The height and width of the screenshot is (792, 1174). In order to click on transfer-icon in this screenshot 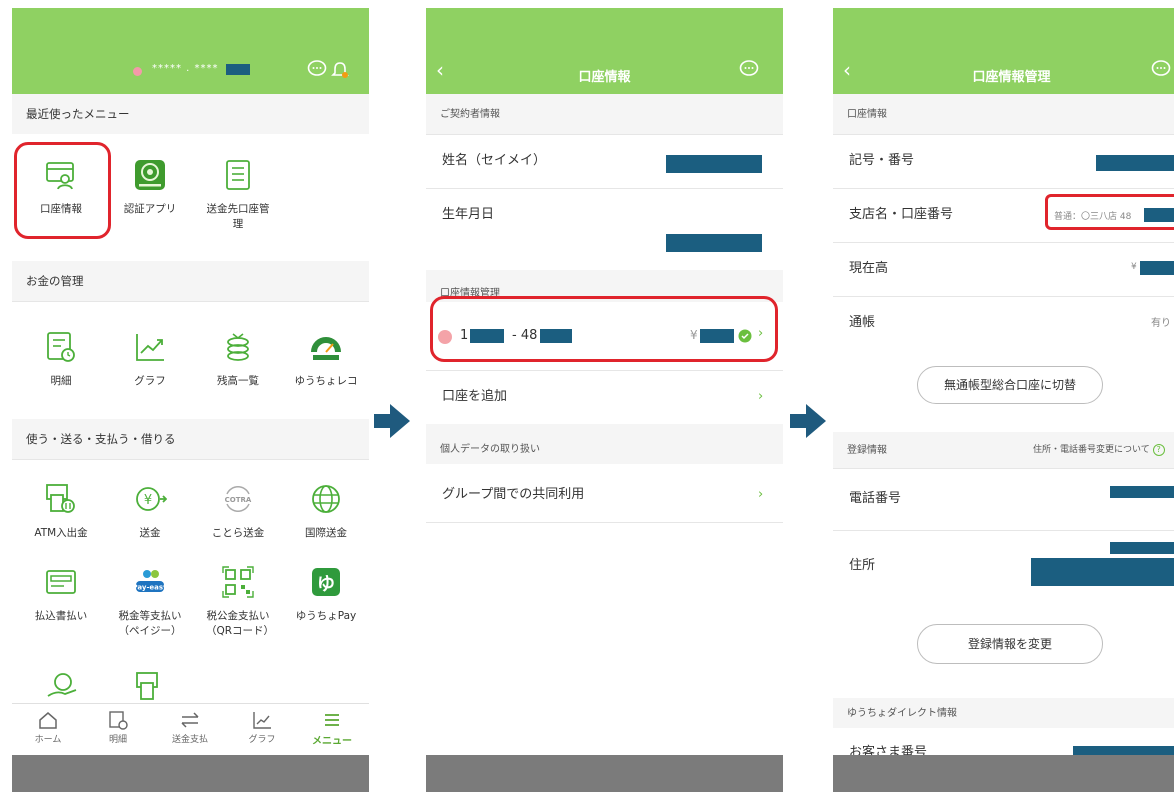, I will do `click(190, 720)`.